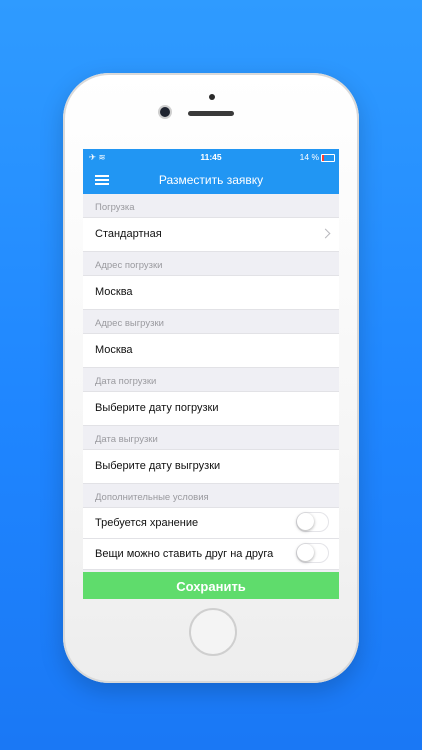  What do you see at coordinates (211, 585) in the screenshot?
I see `save-button: Сохранить` at bounding box center [211, 585].